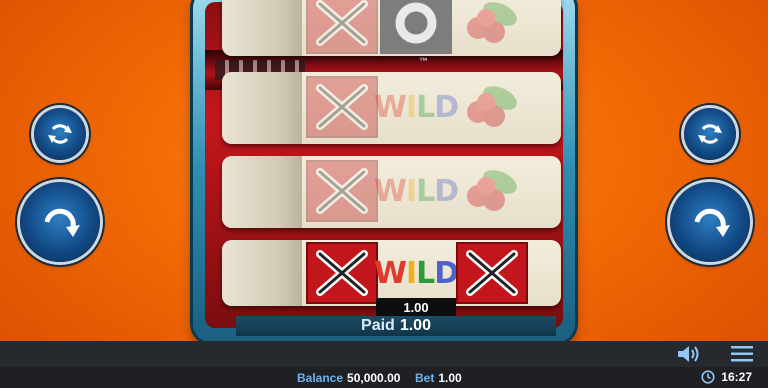 This screenshot has height=388, width=768. I want to click on spin-button-left, so click(60, 222).